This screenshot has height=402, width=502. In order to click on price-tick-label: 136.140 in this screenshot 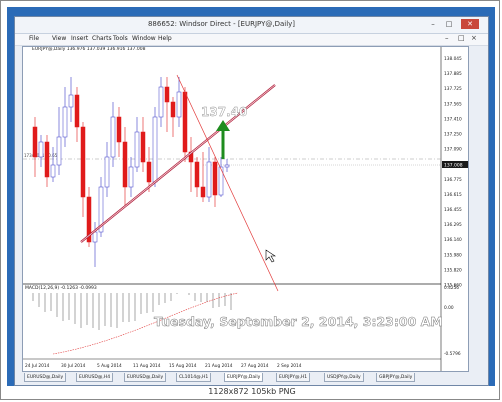, I will do `click(453, 240)`.